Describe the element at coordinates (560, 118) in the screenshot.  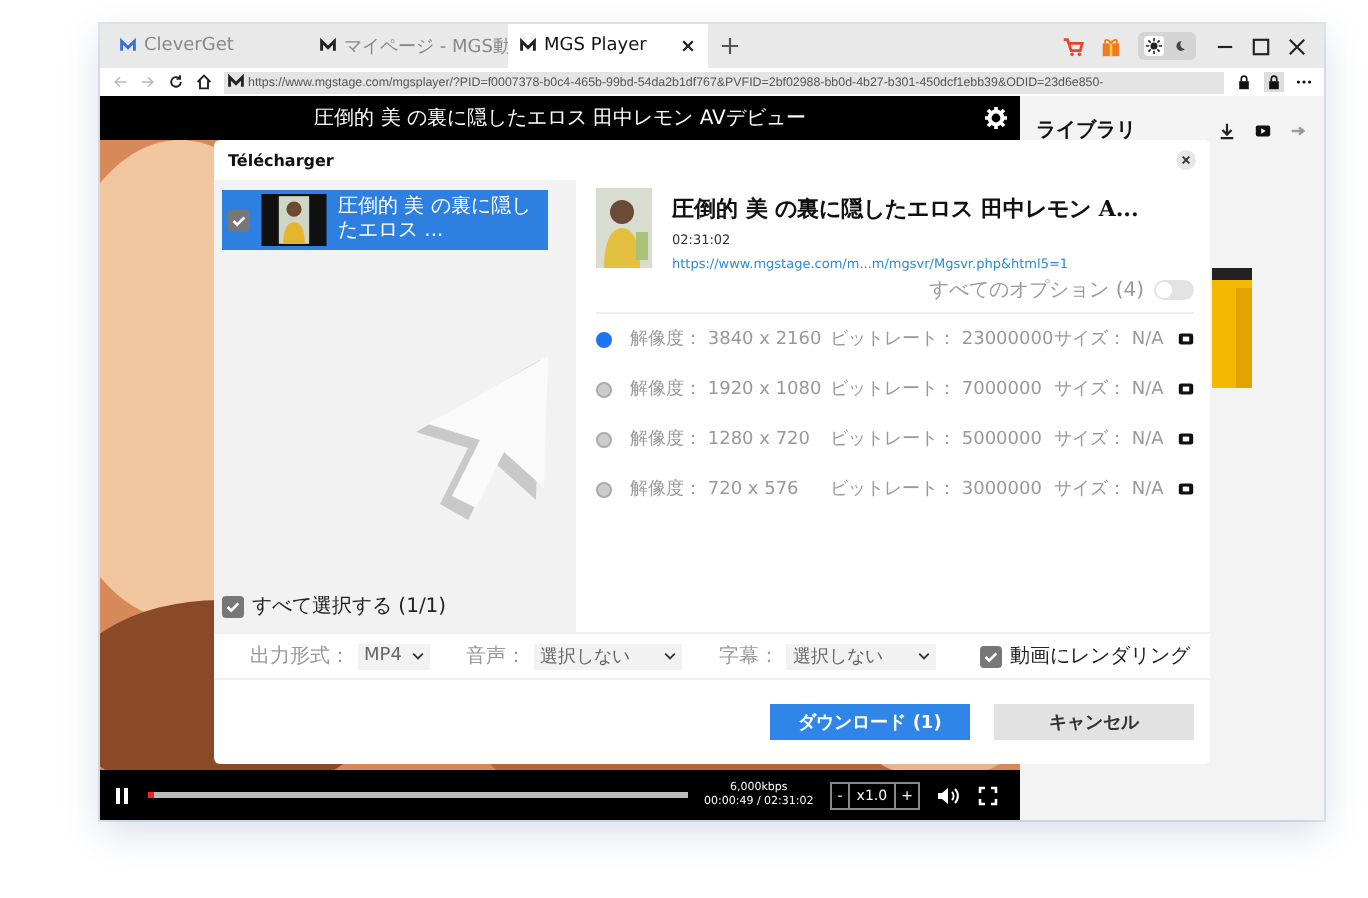
I see `video-title: 圧倒的 美 の裏に隠したエロス 田中レモン AVデビュー` at that location.